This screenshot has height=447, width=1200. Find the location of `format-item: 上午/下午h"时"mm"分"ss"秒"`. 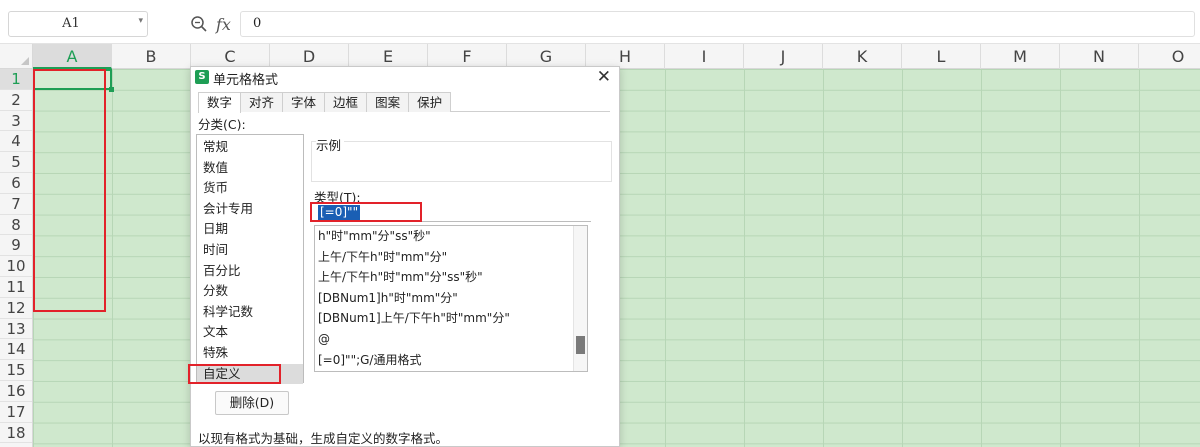

format-item: 上午/下午h"时"mm"分"ss"秒" is located at coordinates (451, 277).